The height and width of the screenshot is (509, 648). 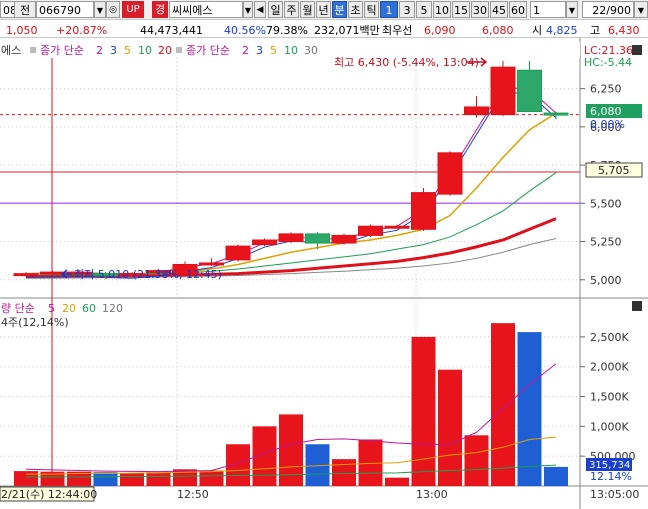 What do you see at coordinates (424, 9) in the screenshot?
I see `minute-5: 5` at bounding box center [424, 9].